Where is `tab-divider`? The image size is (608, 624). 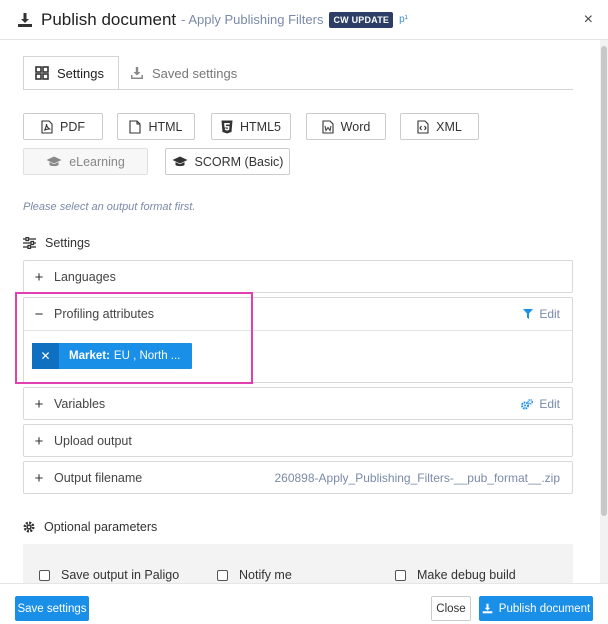
tab-divider is located at coordinates (298, 89).